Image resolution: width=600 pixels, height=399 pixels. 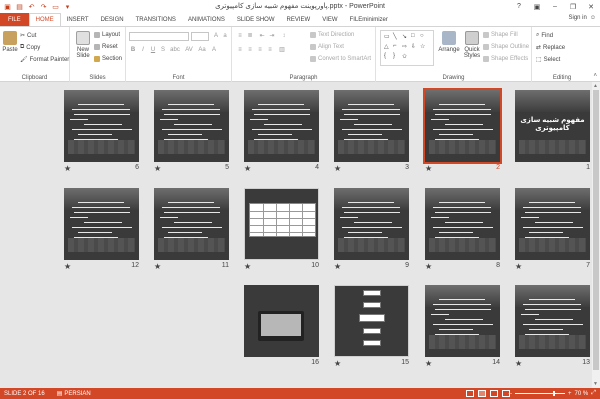 What do you see at coordinates (550, 48) in the screenshot?
I see `replace-button: ⇄ Replace` at bounding box center [550, 48].